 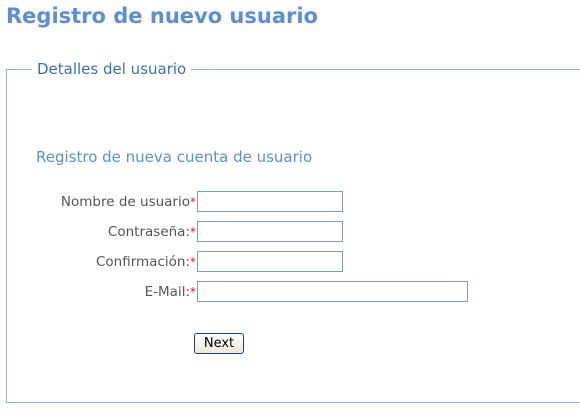 What do you see at coordinates (170, 292) in the screenshot?
I see `email-label: E-Mail:*` at bounding box center [170, 292].